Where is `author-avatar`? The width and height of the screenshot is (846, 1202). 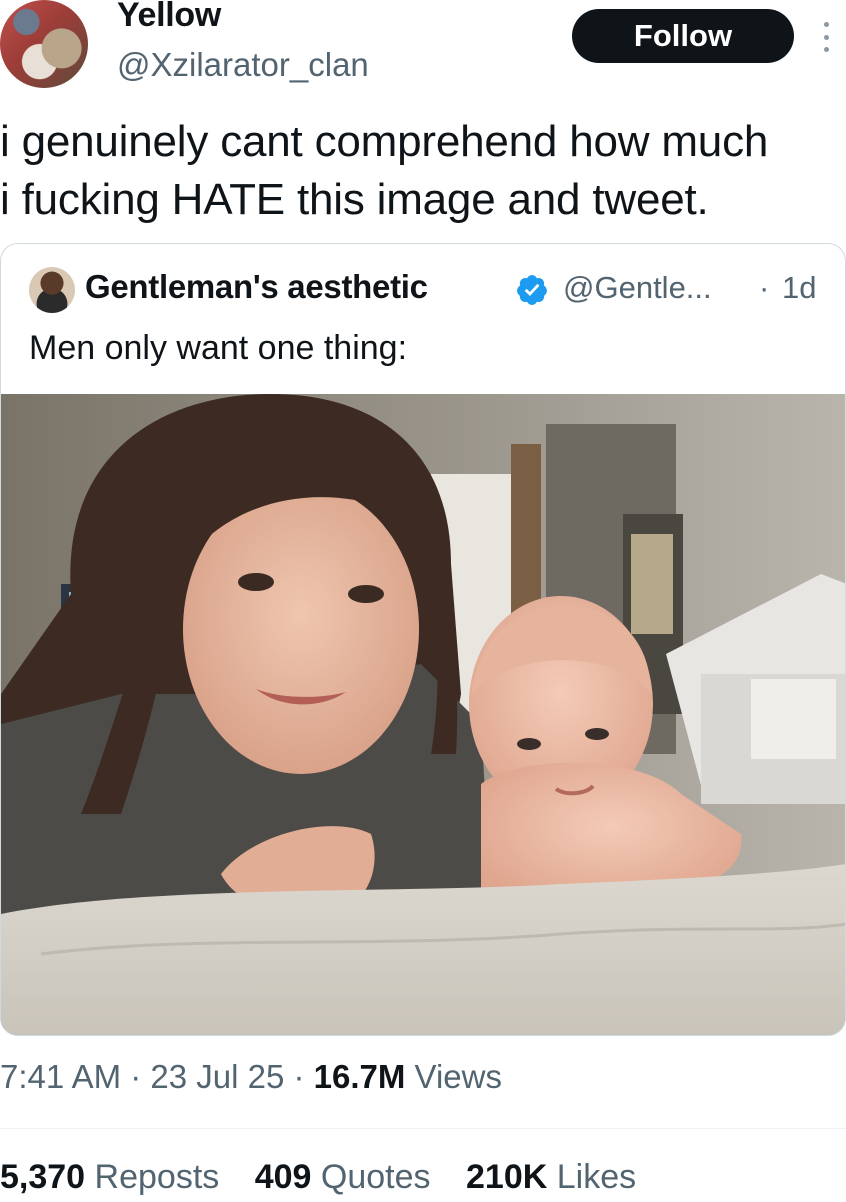 author-avatar is located at coordinates (44, 44).